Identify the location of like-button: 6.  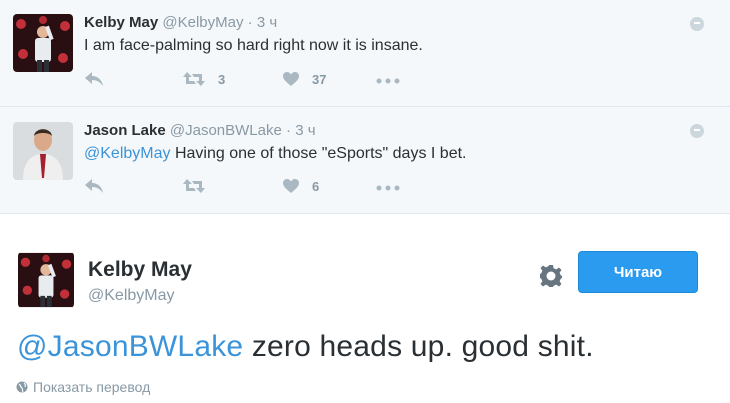
(300, 186).